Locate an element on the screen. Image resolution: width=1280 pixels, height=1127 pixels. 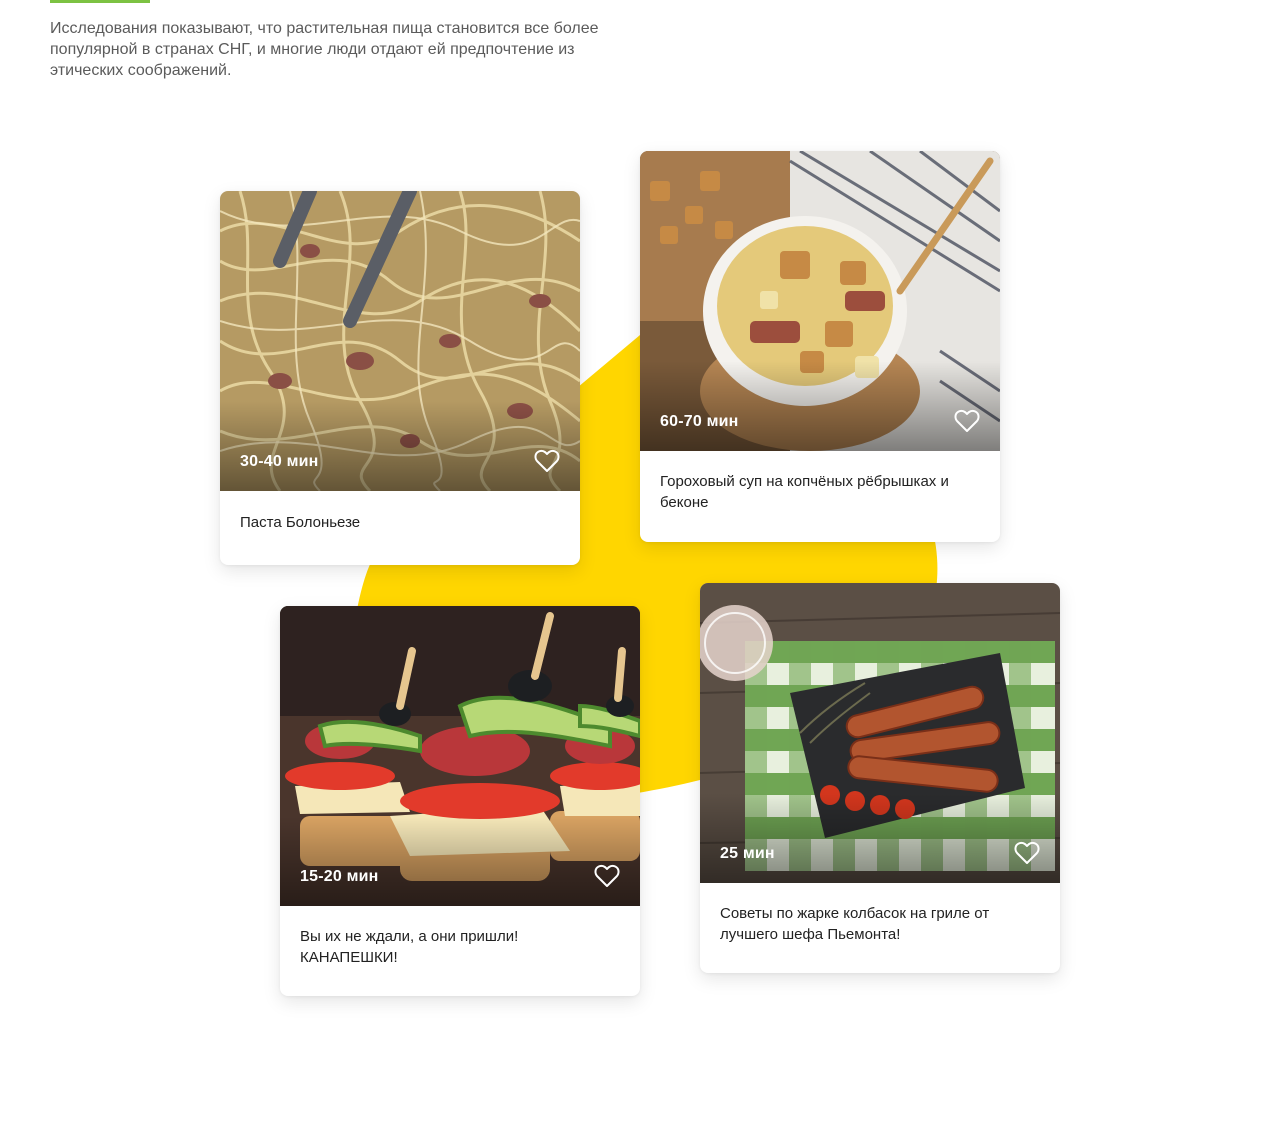
recipe-photo: 25 мин is located at coordinates (880, 733).